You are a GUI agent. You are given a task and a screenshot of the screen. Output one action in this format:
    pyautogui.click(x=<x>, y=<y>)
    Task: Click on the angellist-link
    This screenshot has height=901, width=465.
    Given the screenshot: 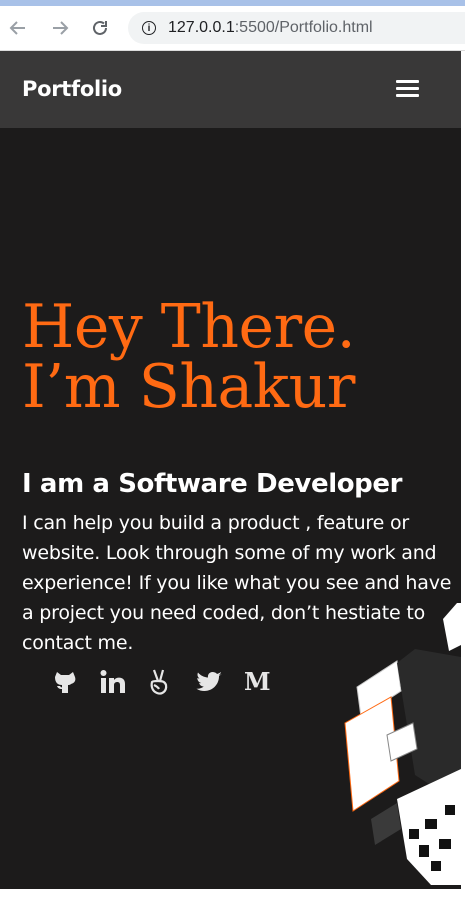 What is the action you would take?
    pyautogui.click(x=172, y=682)
    